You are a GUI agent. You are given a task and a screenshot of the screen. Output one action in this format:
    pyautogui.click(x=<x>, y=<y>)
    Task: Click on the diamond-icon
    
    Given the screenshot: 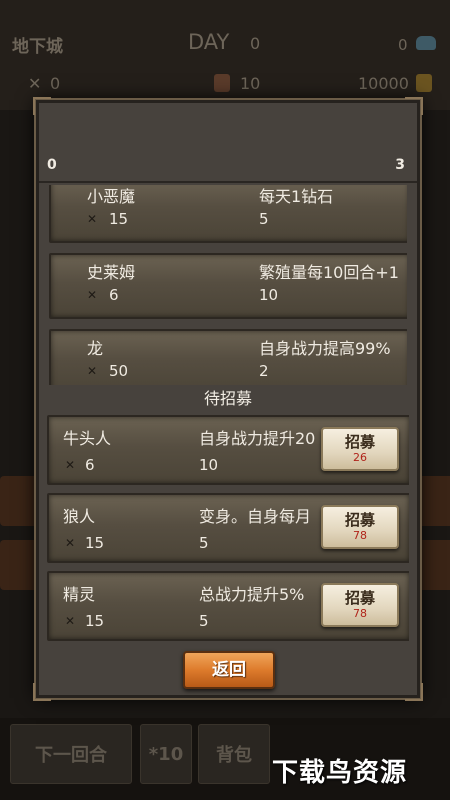 What is the action you would take?
    pyautogui.click(x=426, y=43)
    